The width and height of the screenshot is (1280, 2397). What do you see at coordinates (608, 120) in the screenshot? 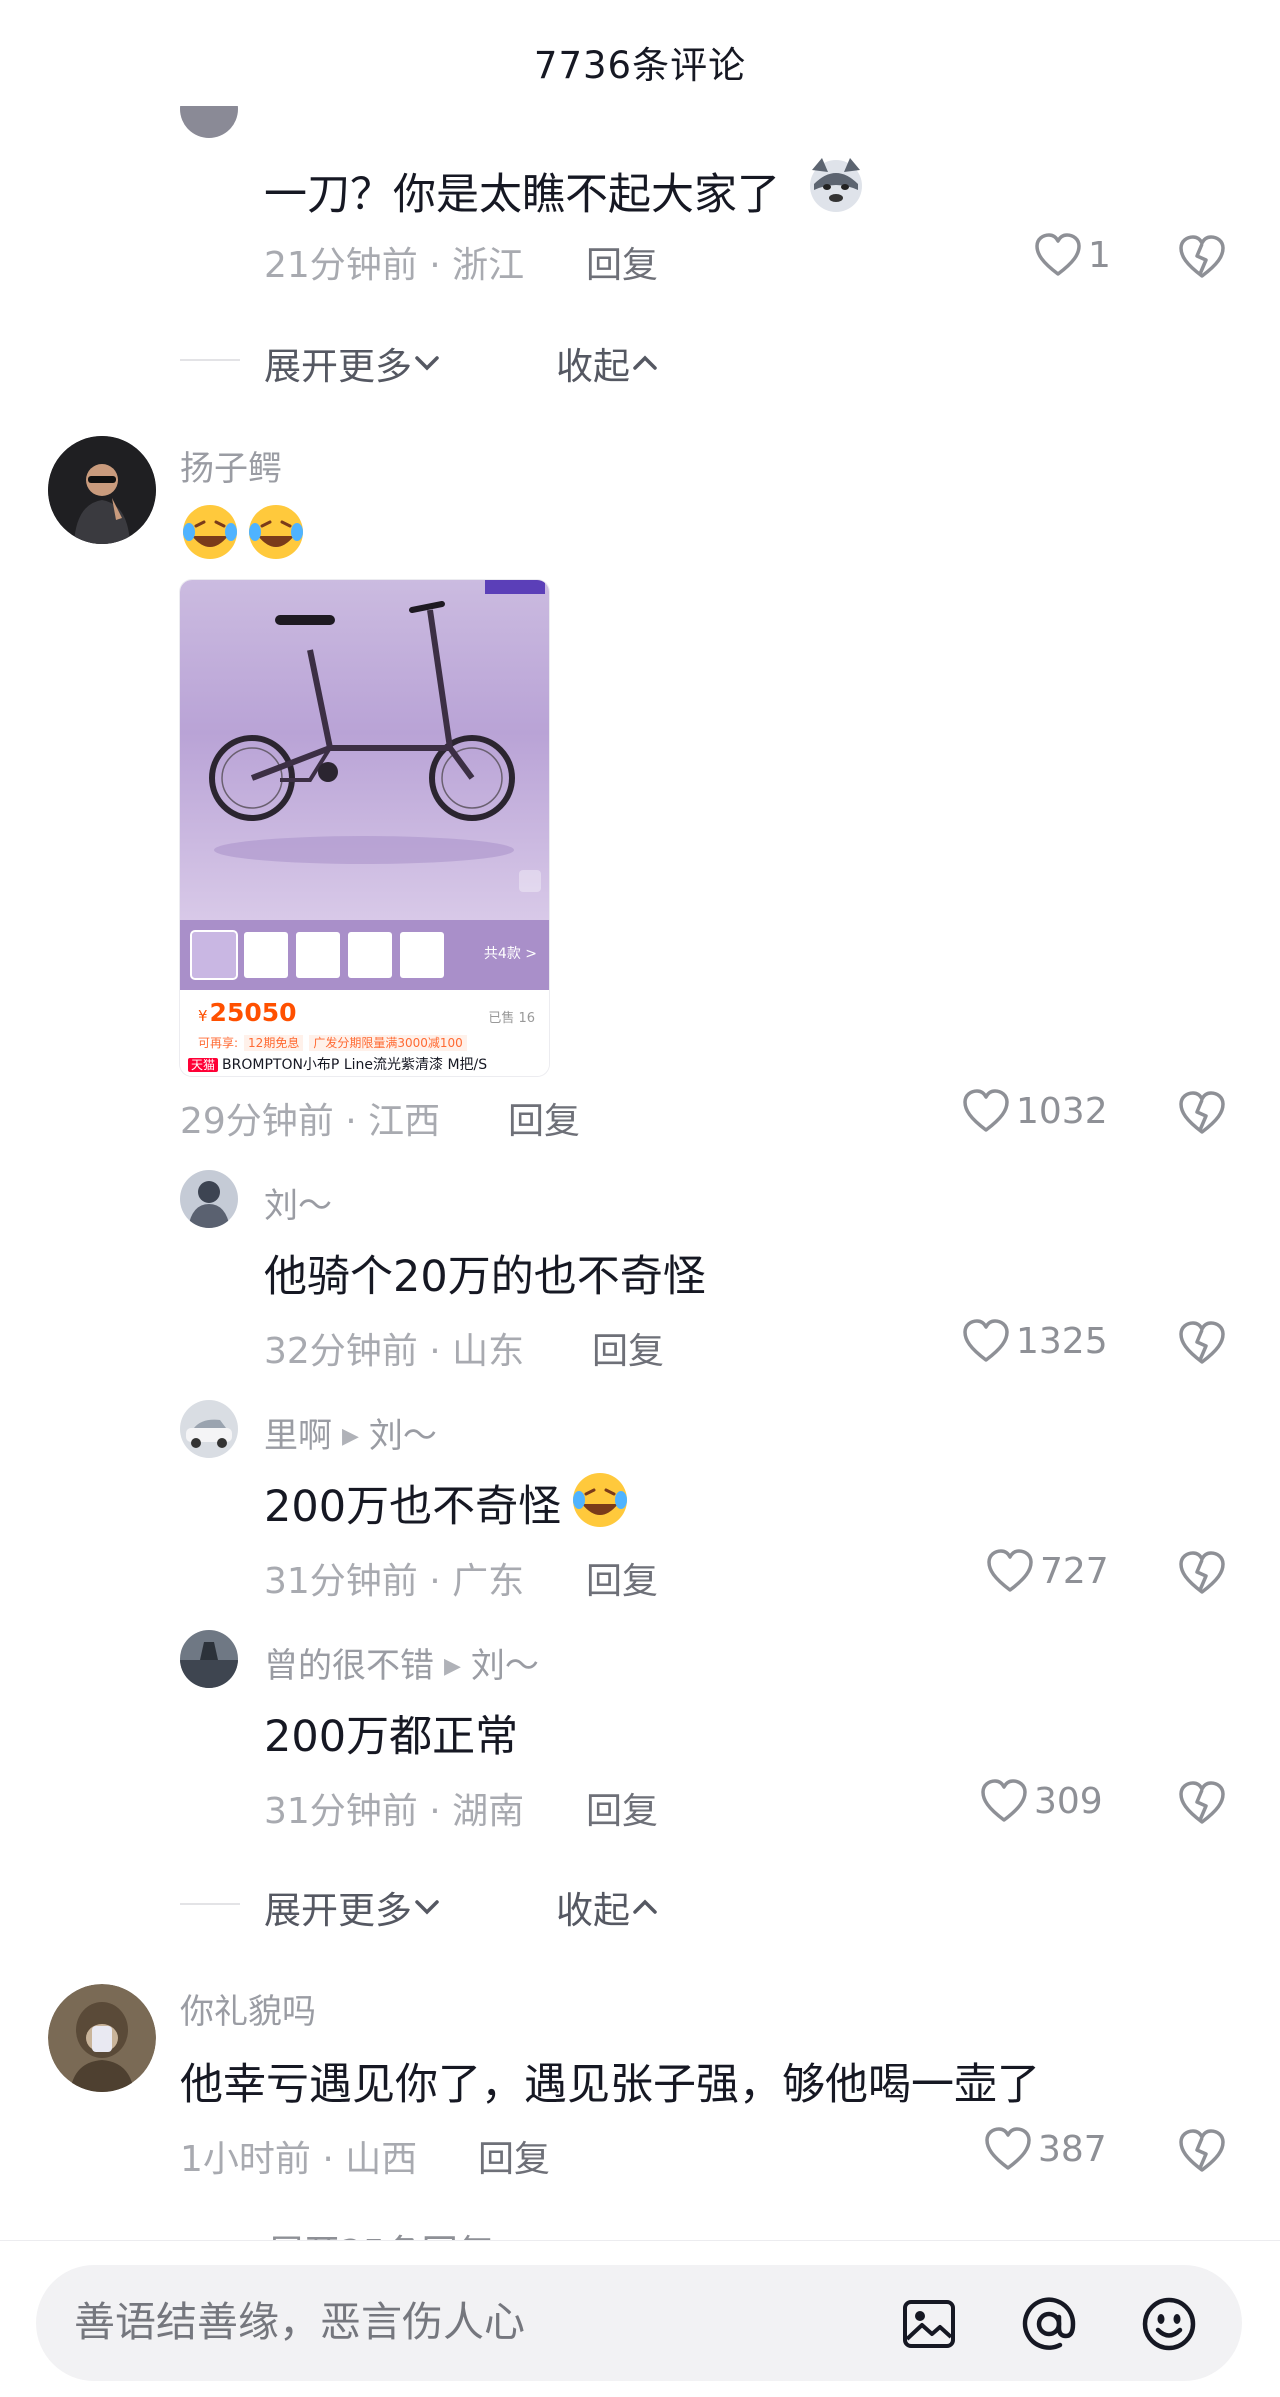
I see `scrolled-username` at bounding box center [608, 120].